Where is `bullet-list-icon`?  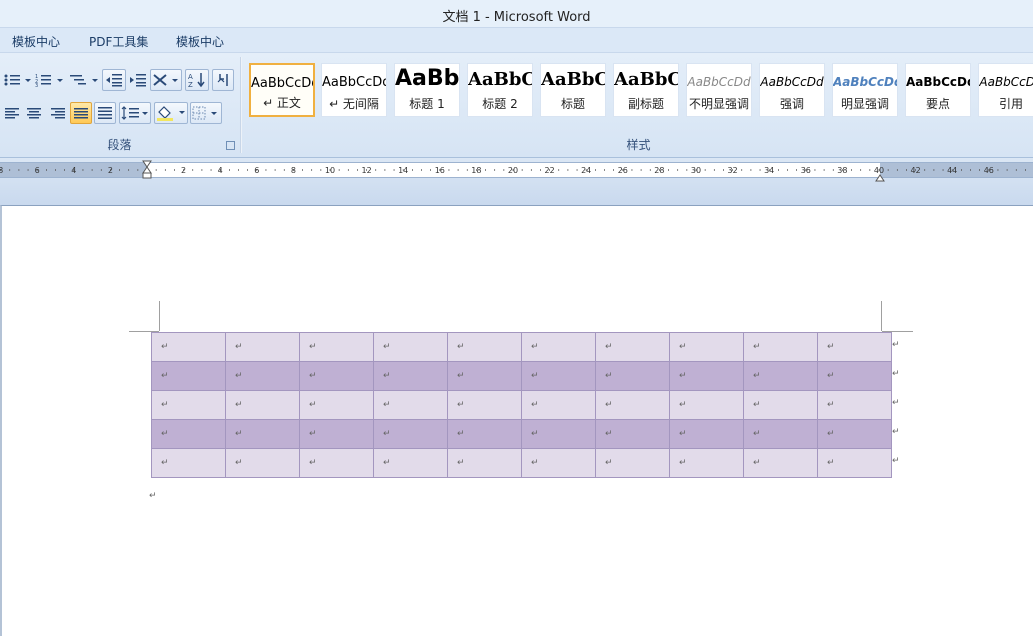
bullet-list-icon is located at coordinates (17, 80).